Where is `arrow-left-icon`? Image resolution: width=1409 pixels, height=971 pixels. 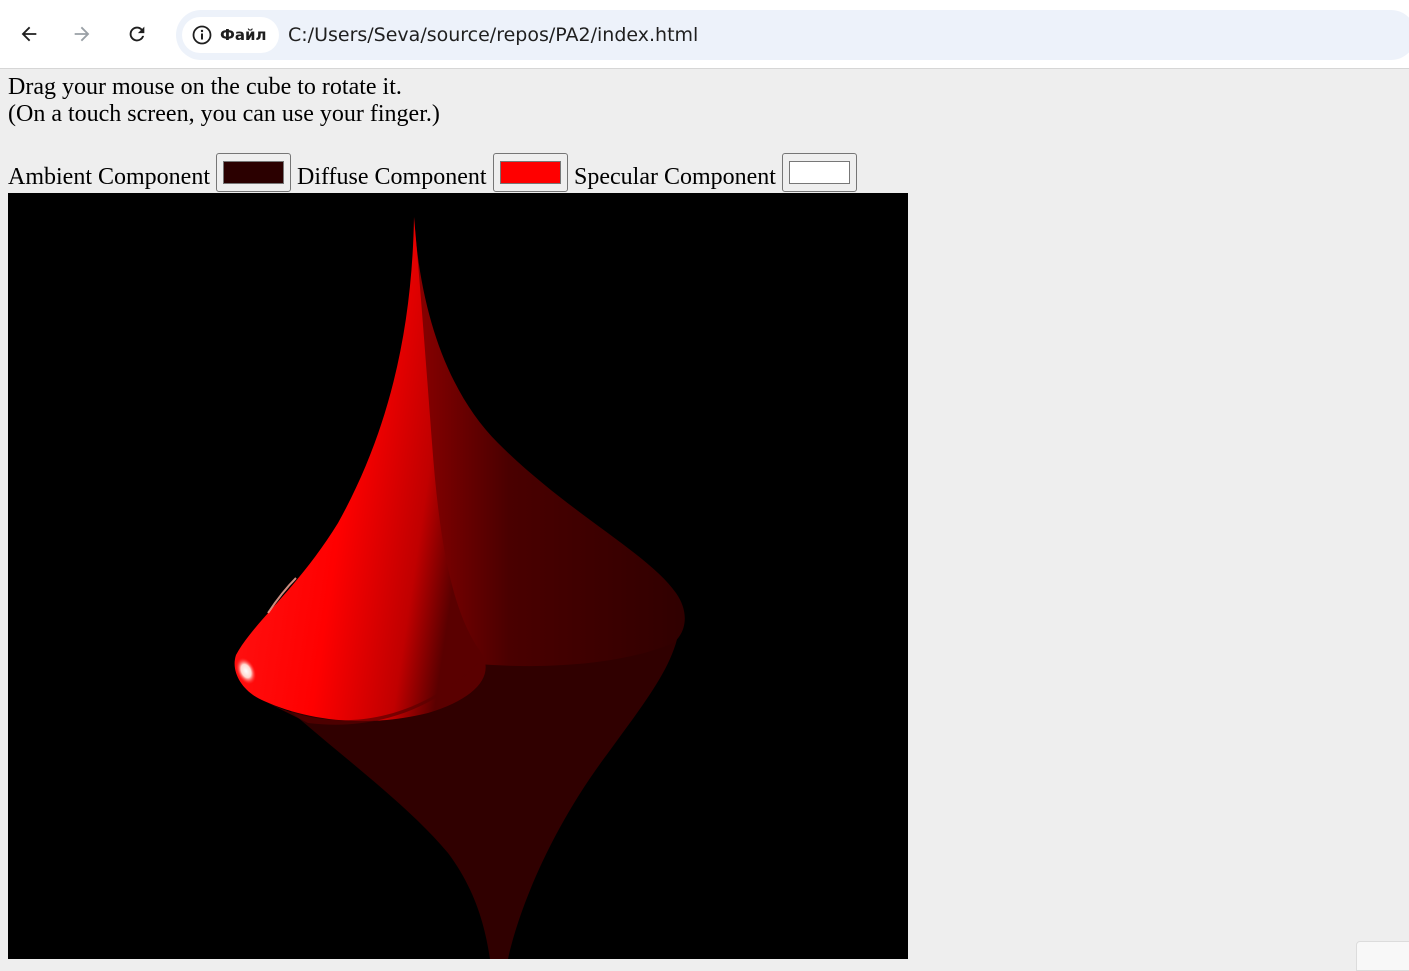 arrow-left-icon is located at coordinates (29, 34).